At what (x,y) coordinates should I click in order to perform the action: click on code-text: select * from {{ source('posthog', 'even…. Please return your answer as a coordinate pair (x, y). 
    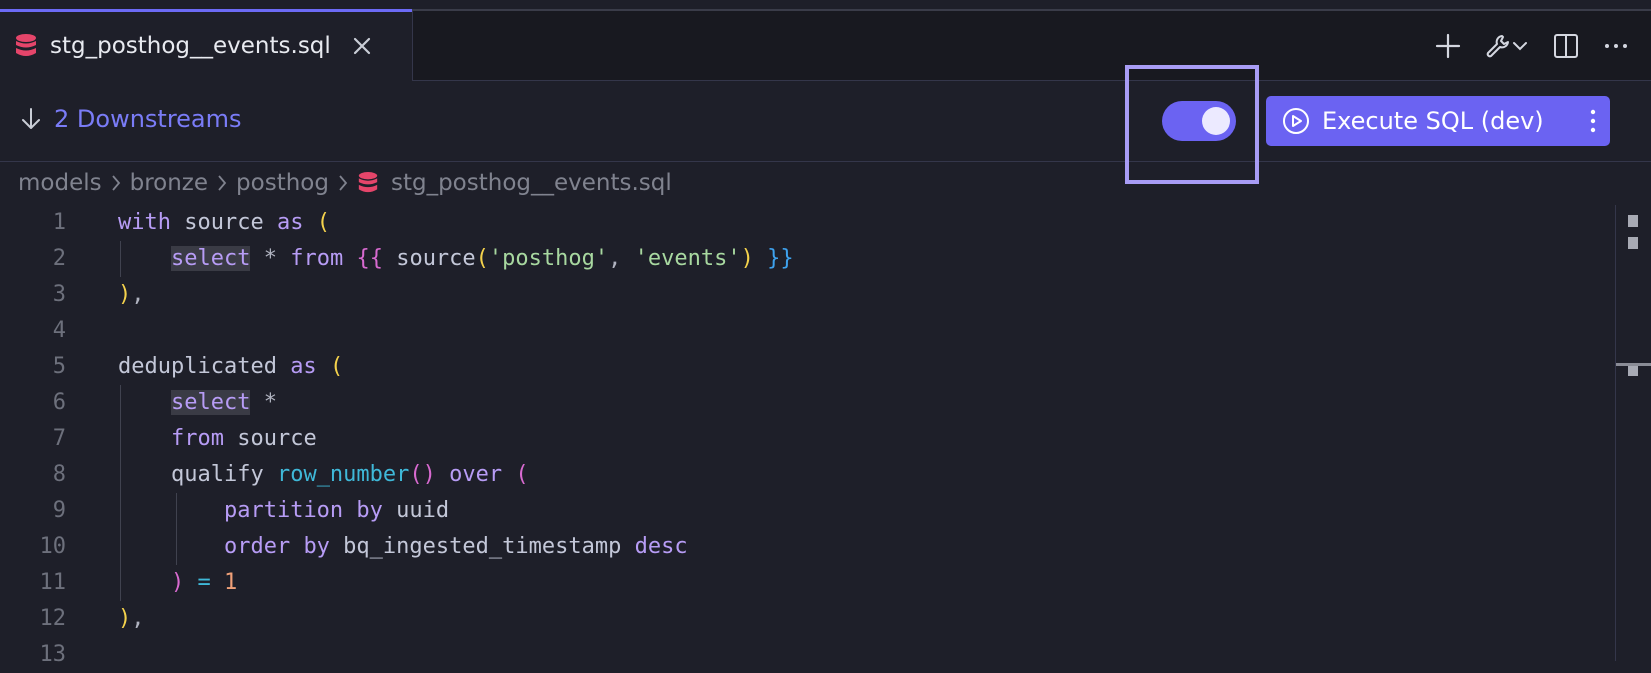
    Looking at the image, I should click on (456, 259).